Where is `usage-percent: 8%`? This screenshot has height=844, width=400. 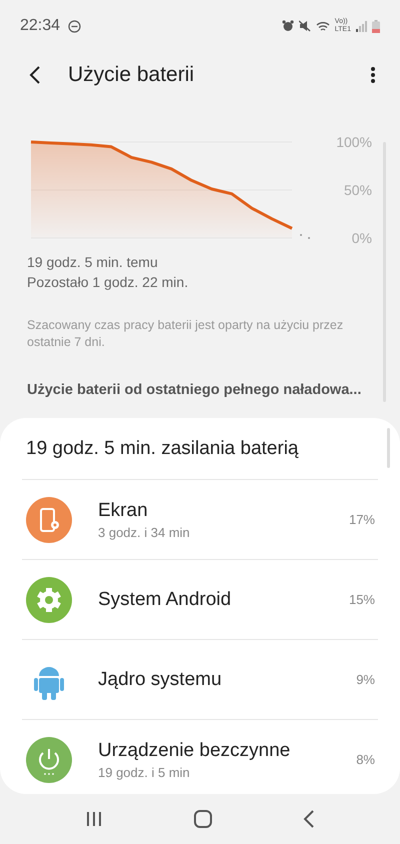
usage-percent: 8% is located at coordinates (365, 759).